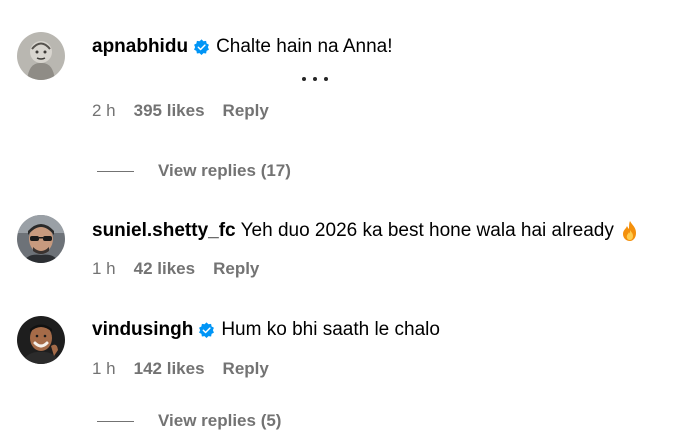 This screenshot has width=691, height=432. Describe the element at coordinates (304, 46) in the screenshot. I see `comment-text: Chalte hain na Anna!` at that location.